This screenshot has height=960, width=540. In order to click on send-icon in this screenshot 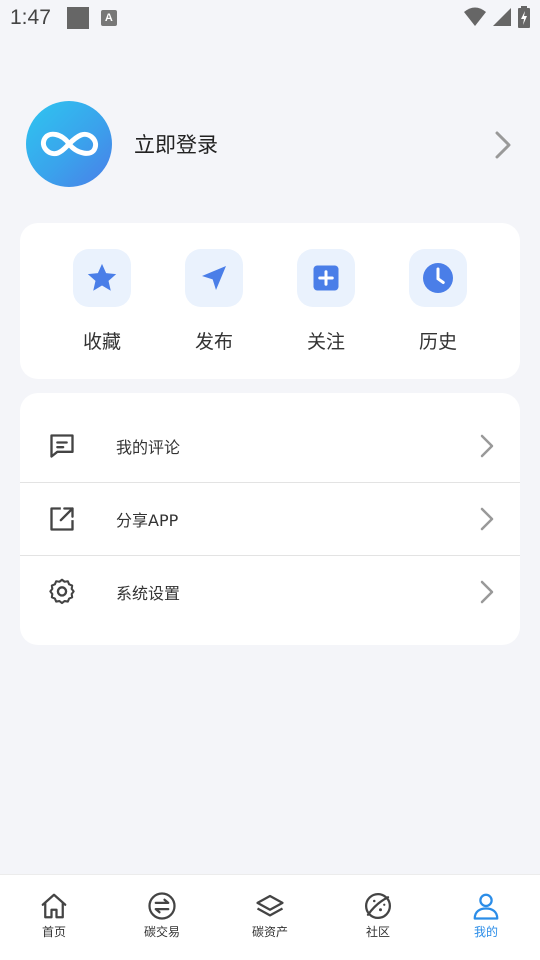, I will do `click(214, 278)`.